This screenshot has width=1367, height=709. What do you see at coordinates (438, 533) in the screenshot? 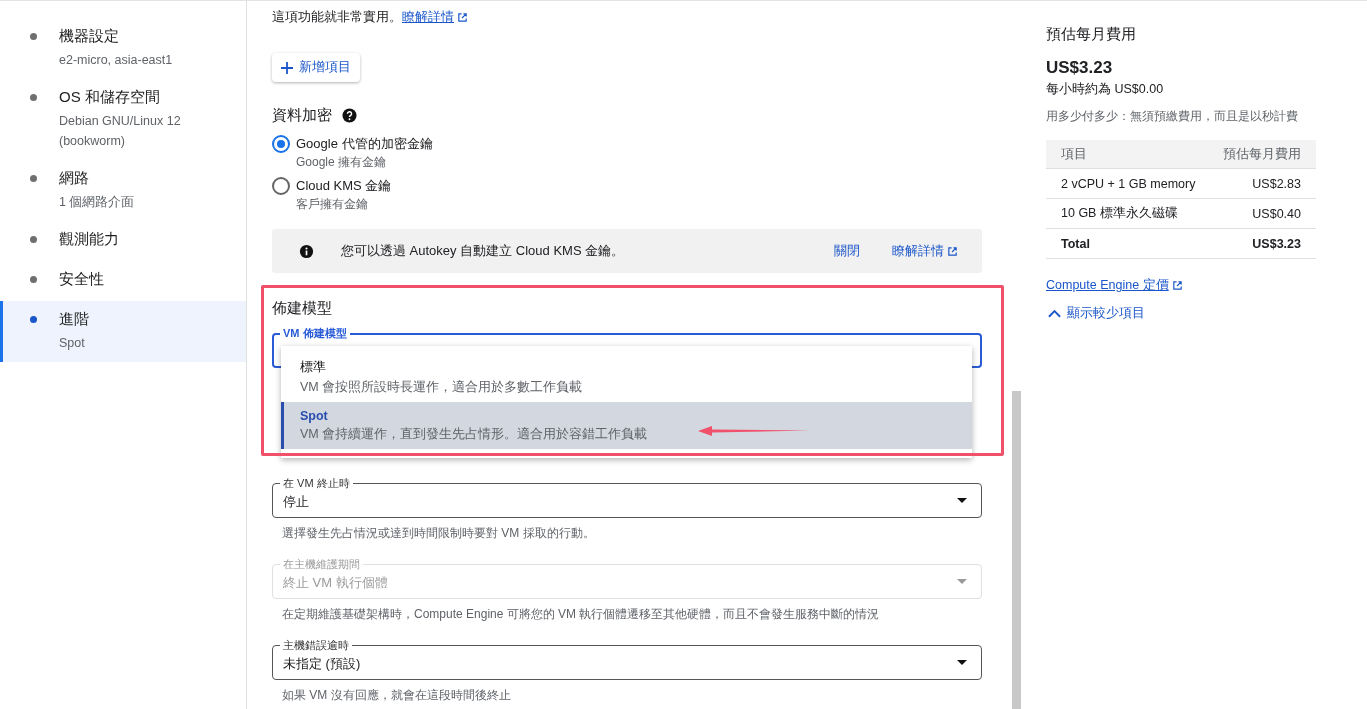
I see `helper-text: 選擇發生先占情況或達到時間限制時要對 VM 採取的行動。` at bounding box center [438, 533].